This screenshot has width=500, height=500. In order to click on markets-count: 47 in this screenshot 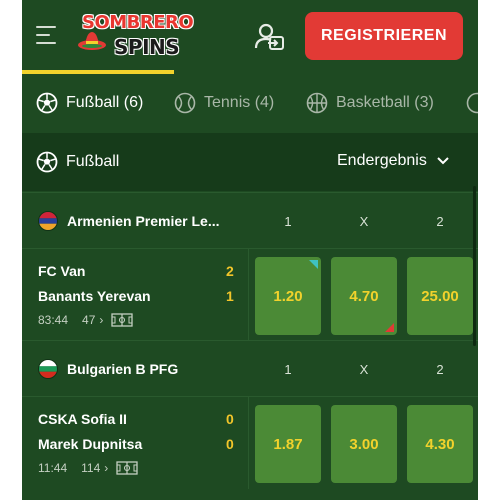, I will do `click(88, 320)`.